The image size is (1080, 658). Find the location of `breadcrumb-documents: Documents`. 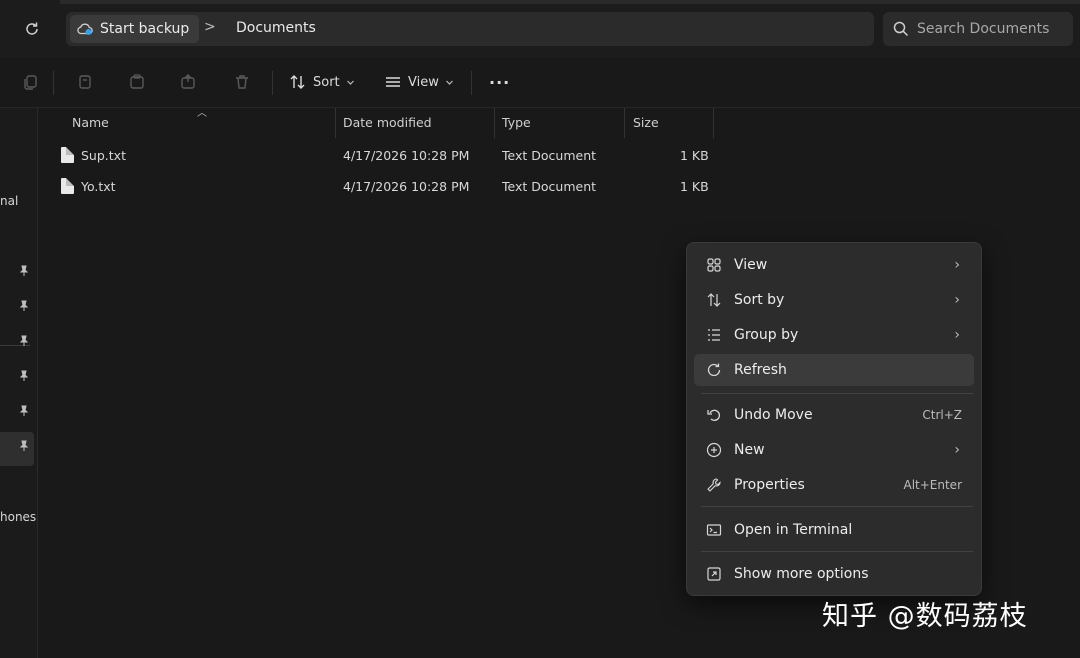

breadcrumb-documents: Documents is located at coordinates (276, 28).